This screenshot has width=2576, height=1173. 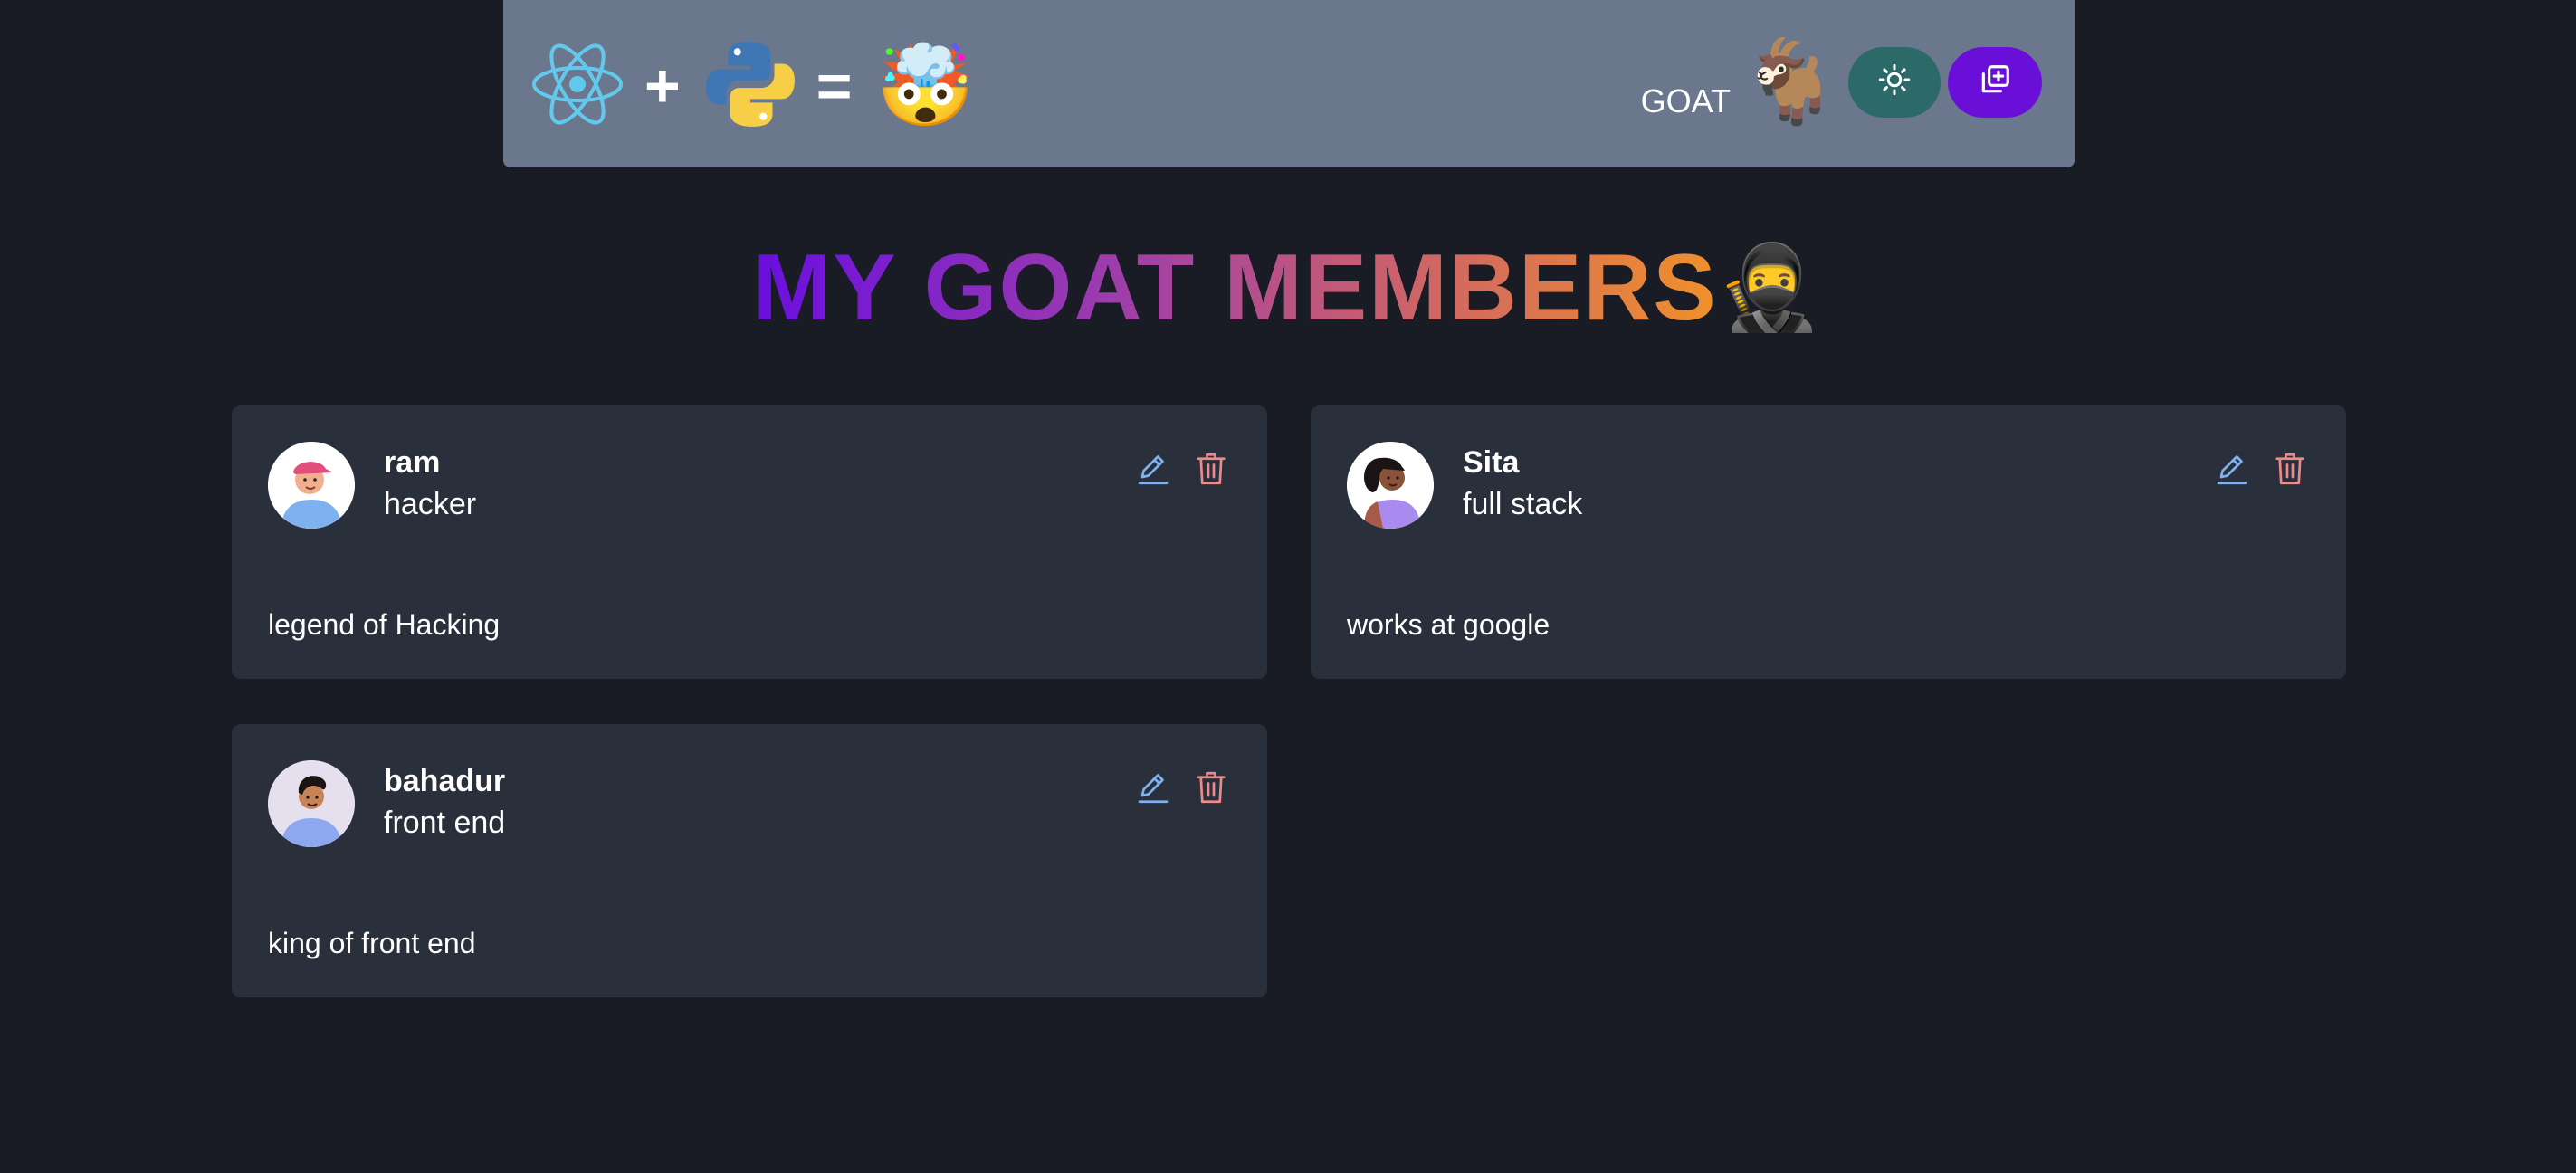 I want to click on equals-sign: =, so click(x=835, y=86).